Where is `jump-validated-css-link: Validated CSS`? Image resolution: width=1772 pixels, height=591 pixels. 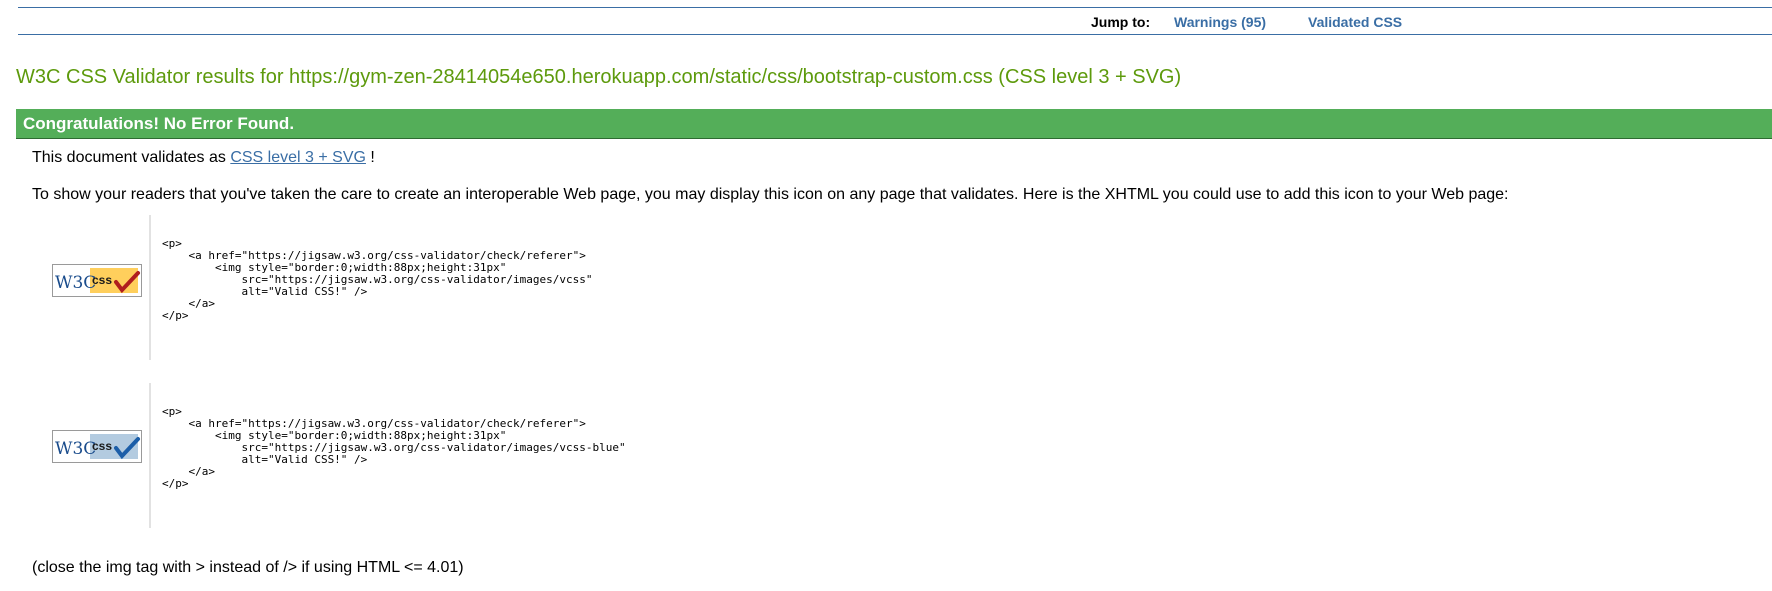
jump-validated-css-link: Validated CSS is located at coordinates (1355, 22).